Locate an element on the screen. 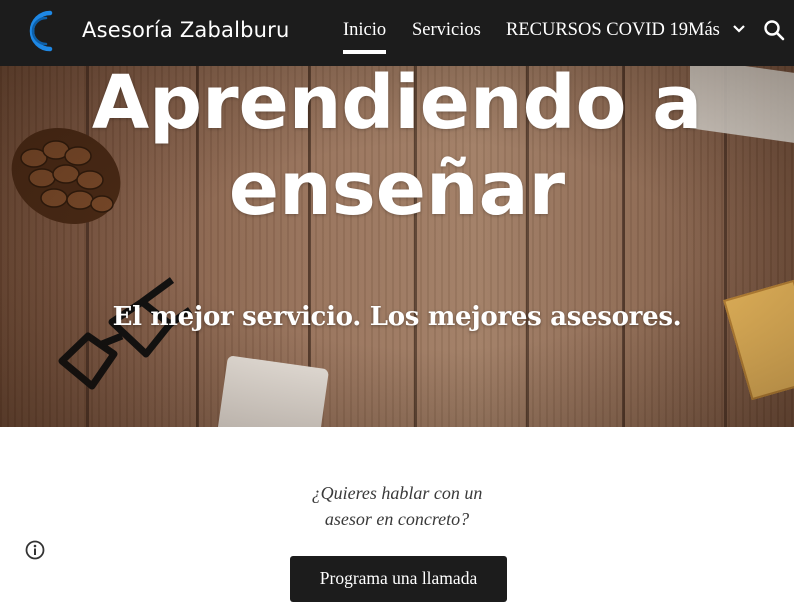  info-icon is located at coordinates (35, 550).